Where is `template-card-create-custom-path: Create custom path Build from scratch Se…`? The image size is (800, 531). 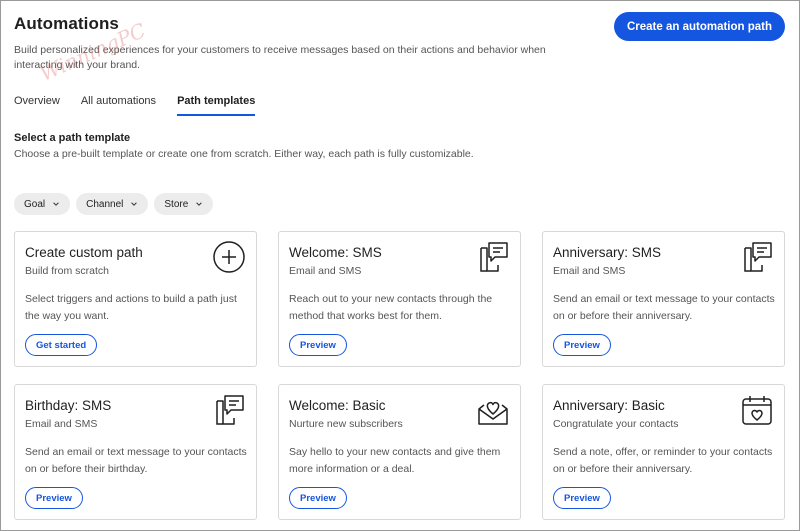
template-card-create-custom-path: Create custom path Build from scratch Se… is located at coordinates (135, 299).